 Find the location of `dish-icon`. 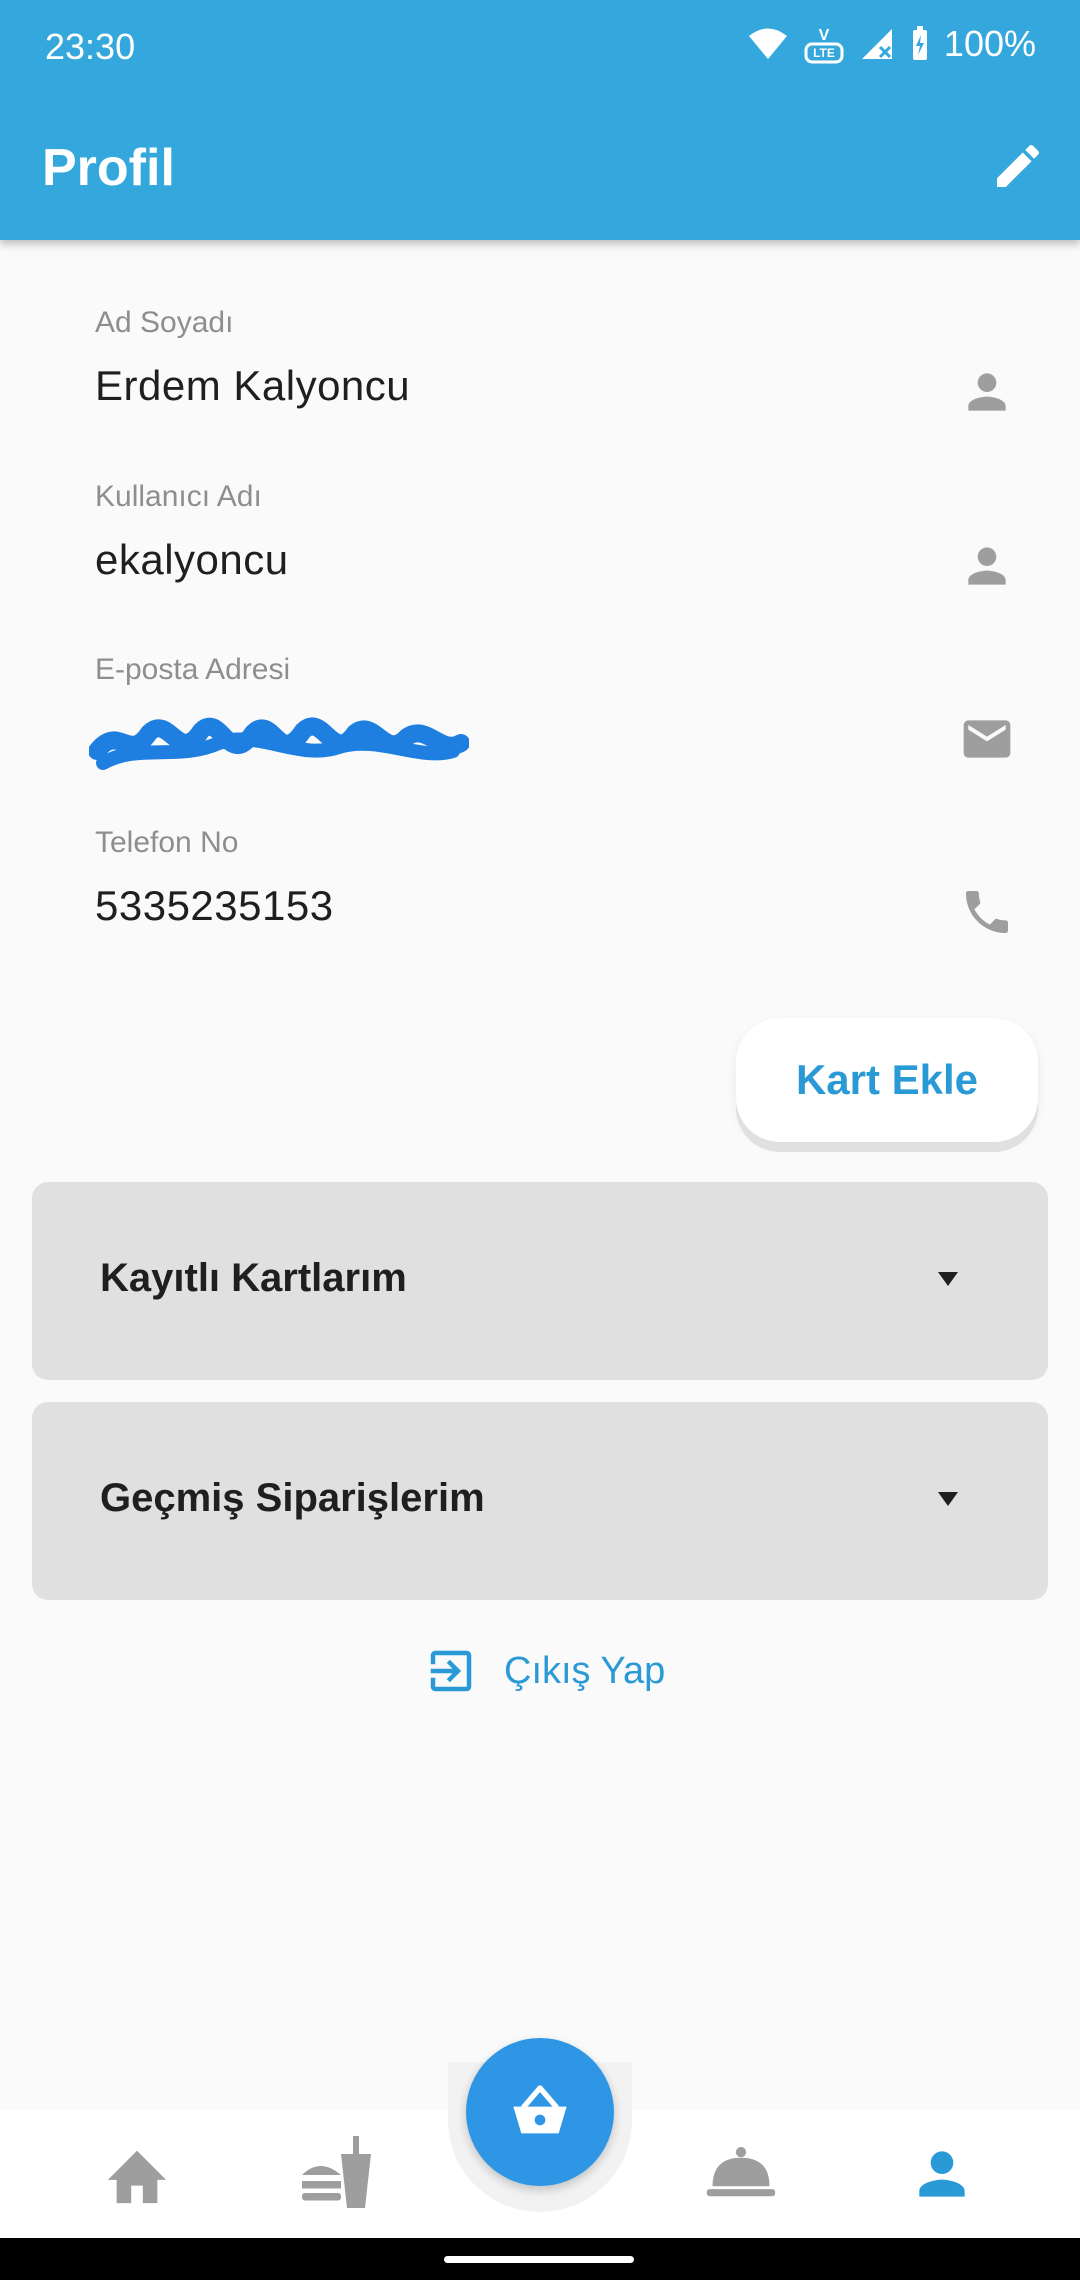

dish-icon is located at coordinates (741, 2172).